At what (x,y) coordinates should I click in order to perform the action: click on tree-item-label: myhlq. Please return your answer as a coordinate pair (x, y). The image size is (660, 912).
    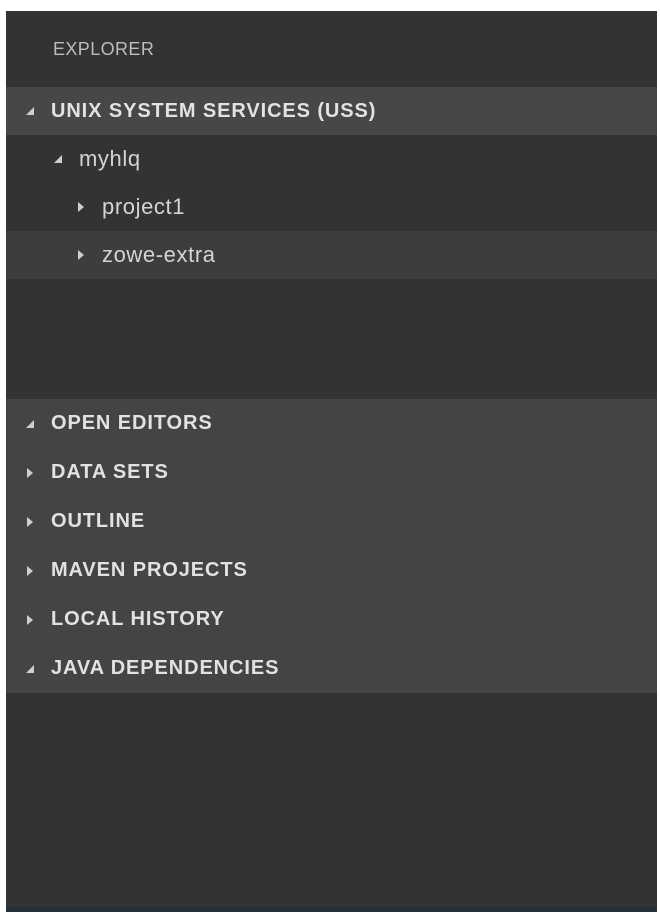
    Looking at the image, I should click on (110, 158).